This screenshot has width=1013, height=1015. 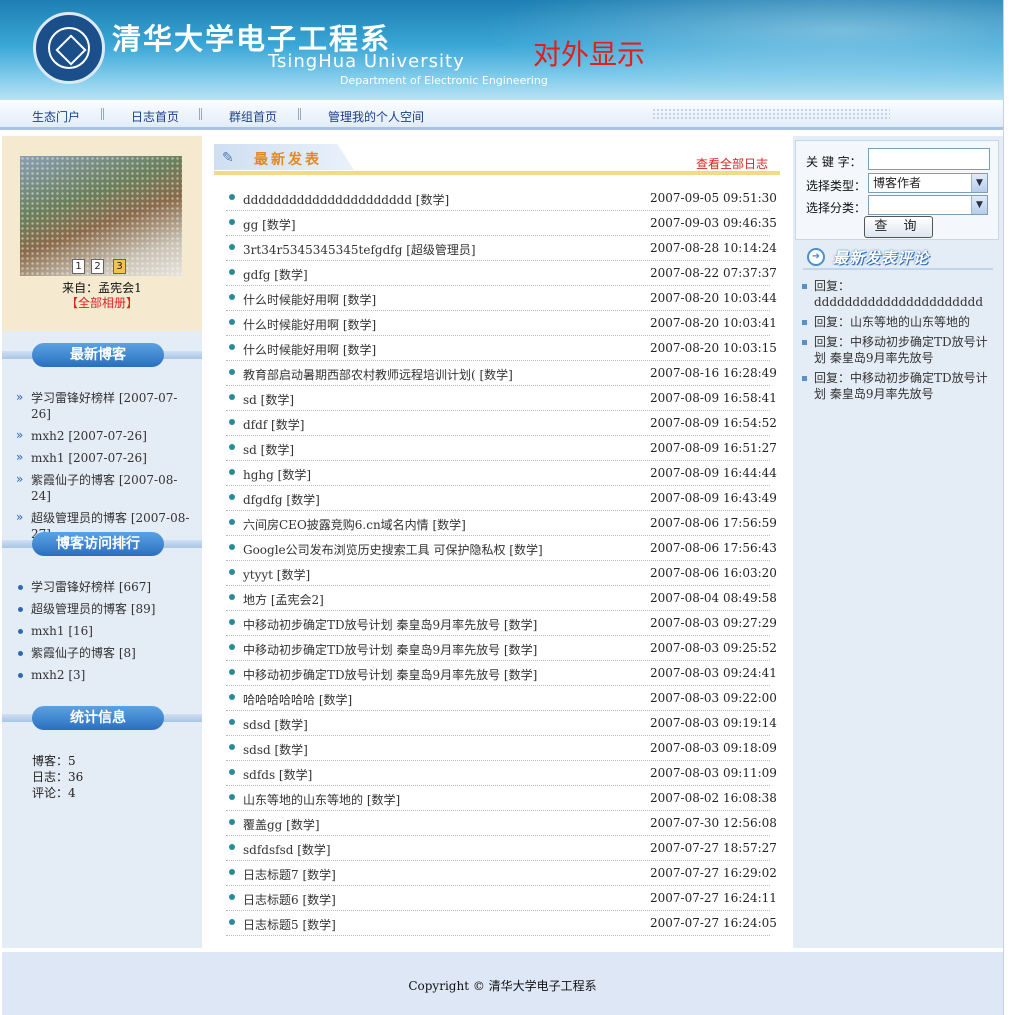 What do you see at coordinates (273, 424) in the screenshot?
I see `post-title-link: dfdf [数学]` at bounding box center [273, 424].